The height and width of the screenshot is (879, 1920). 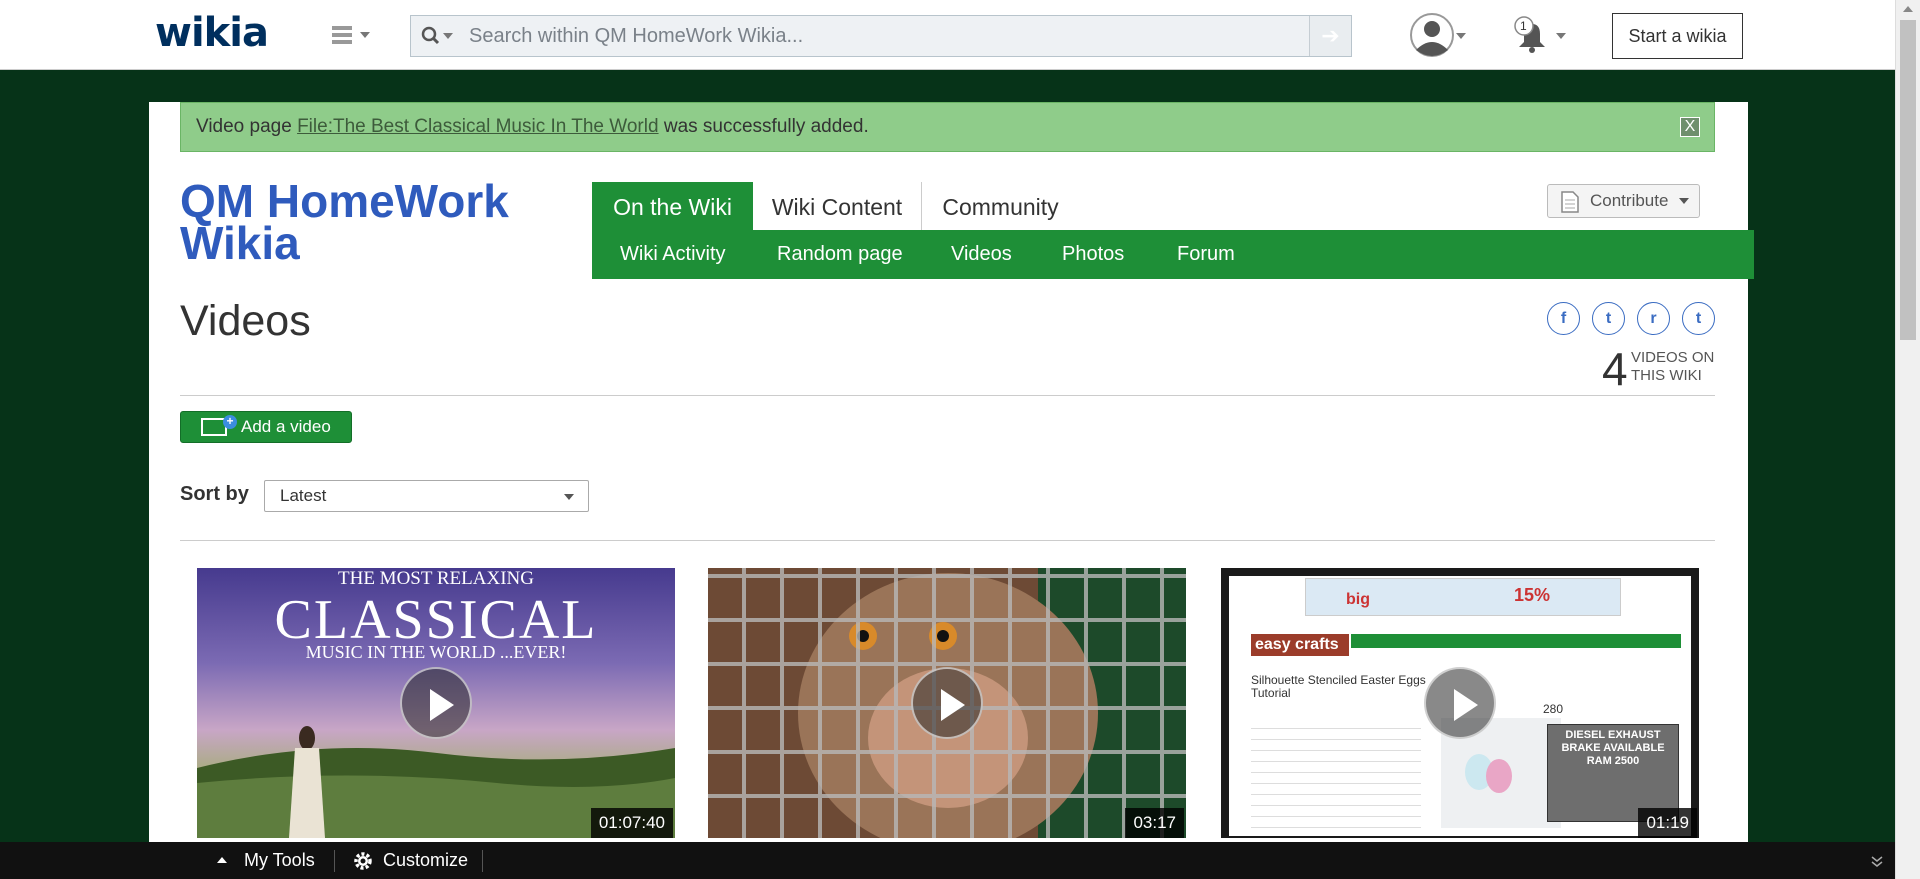 I want to click on twitter-icon: t, so click(x=1608, y=318).